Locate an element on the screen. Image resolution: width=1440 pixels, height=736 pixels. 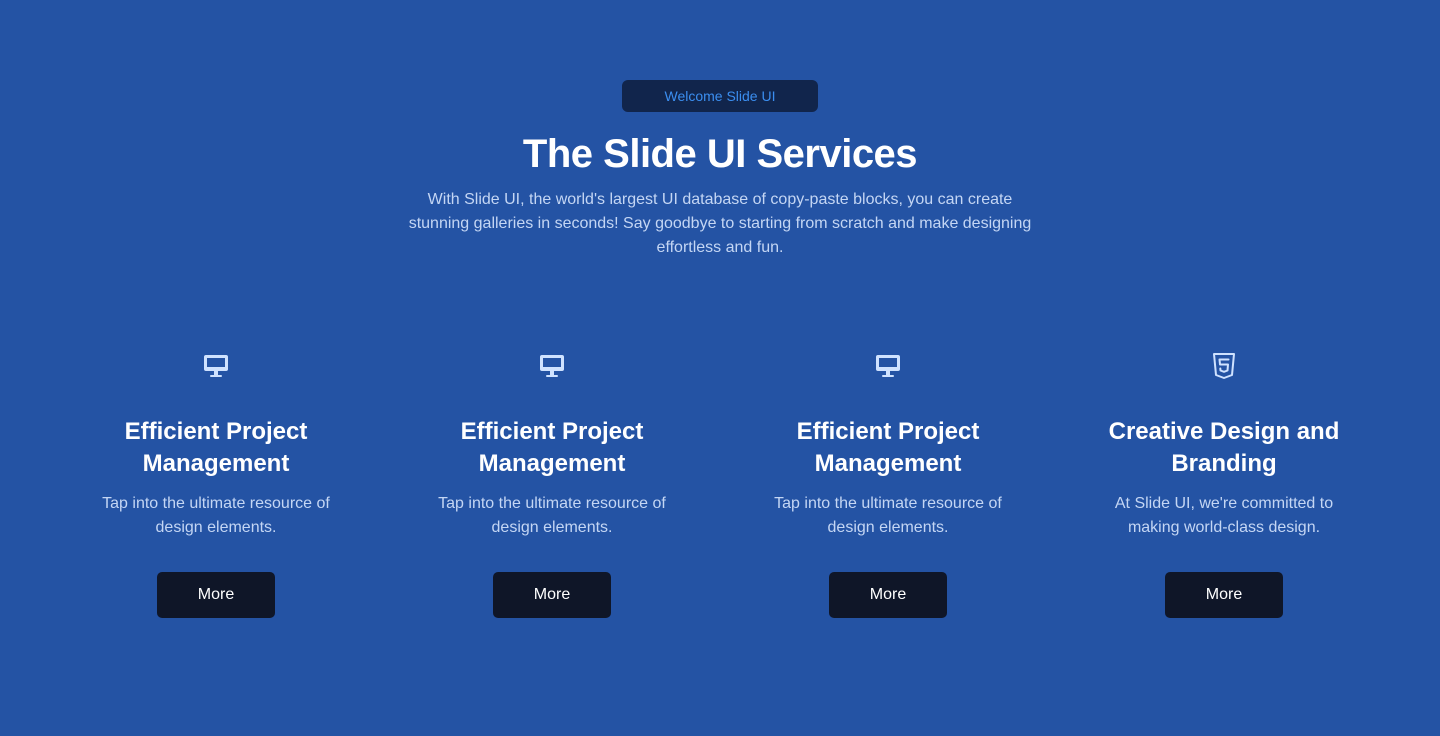
service-title: Creative Design and Branding is located at coordinates (1224, 447).